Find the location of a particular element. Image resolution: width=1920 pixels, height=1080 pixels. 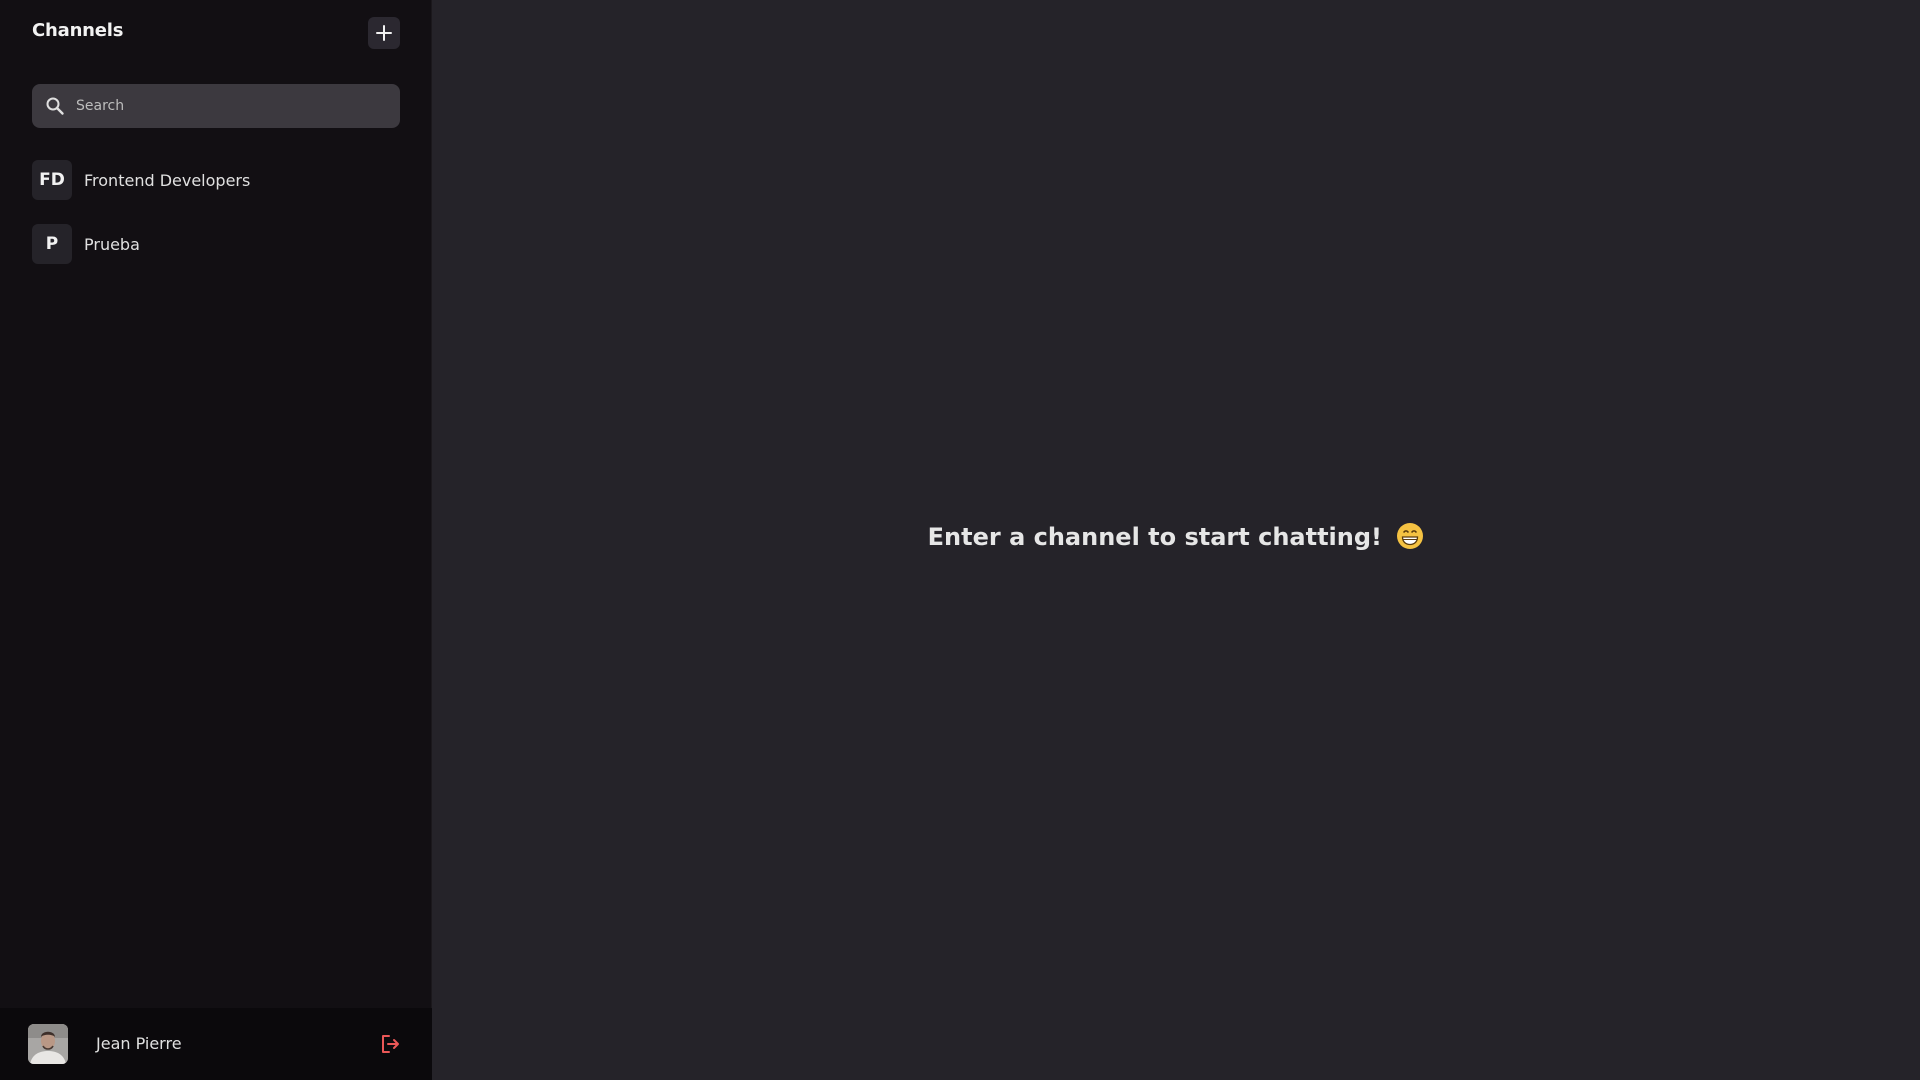

user-name: Jean Pierre is located at coordinates (139, 1043).